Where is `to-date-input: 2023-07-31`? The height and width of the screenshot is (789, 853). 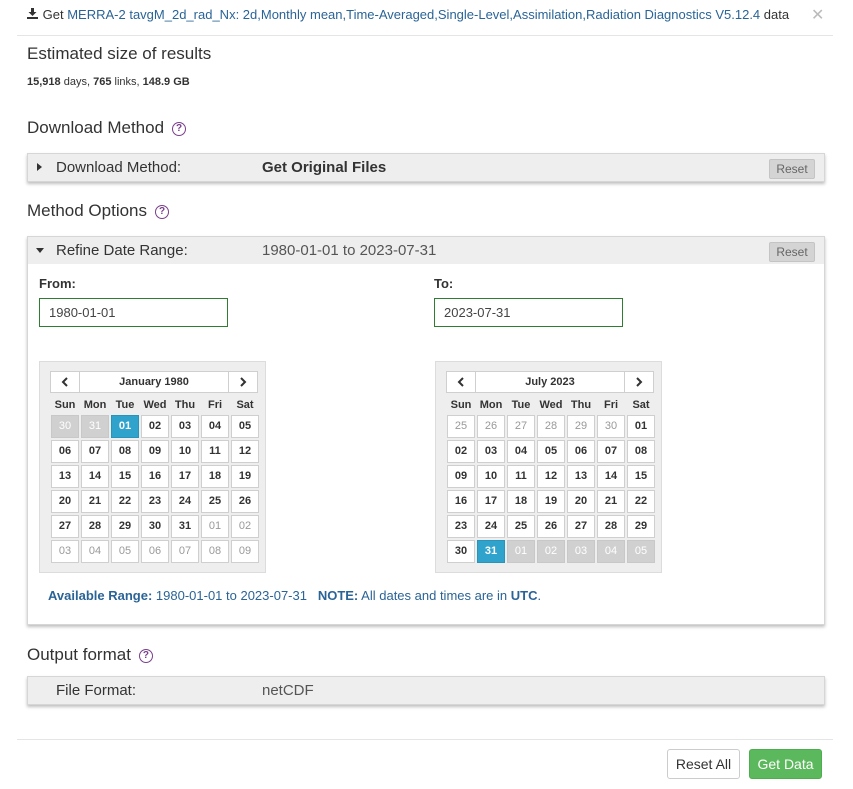 to-date-input: 2023-07-31 is located at coordinates (528, 312).